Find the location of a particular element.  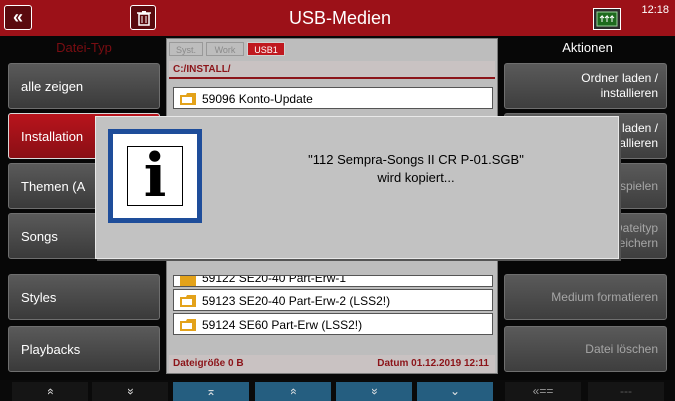

jump-top-button: ⌅ is located at coordinates (211, 391).